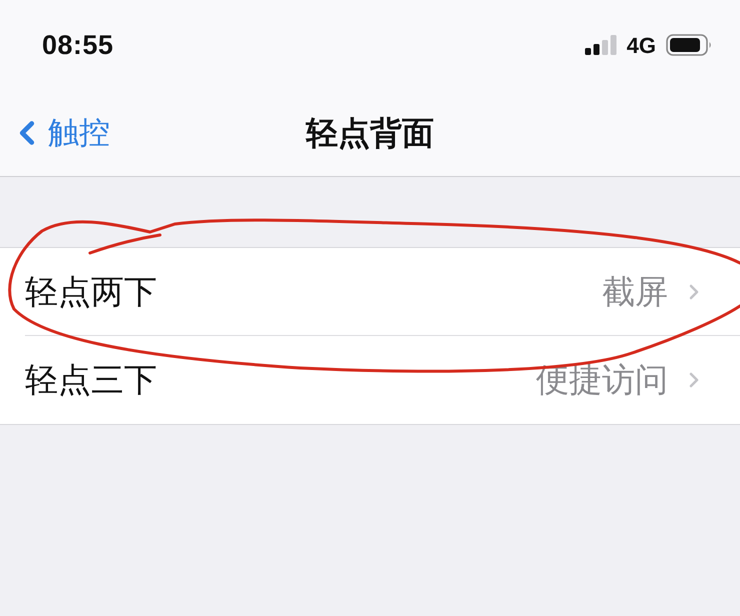 This screenshot has height=616, width=740. I want to click on status-time: 08:55, so click(78, 45).